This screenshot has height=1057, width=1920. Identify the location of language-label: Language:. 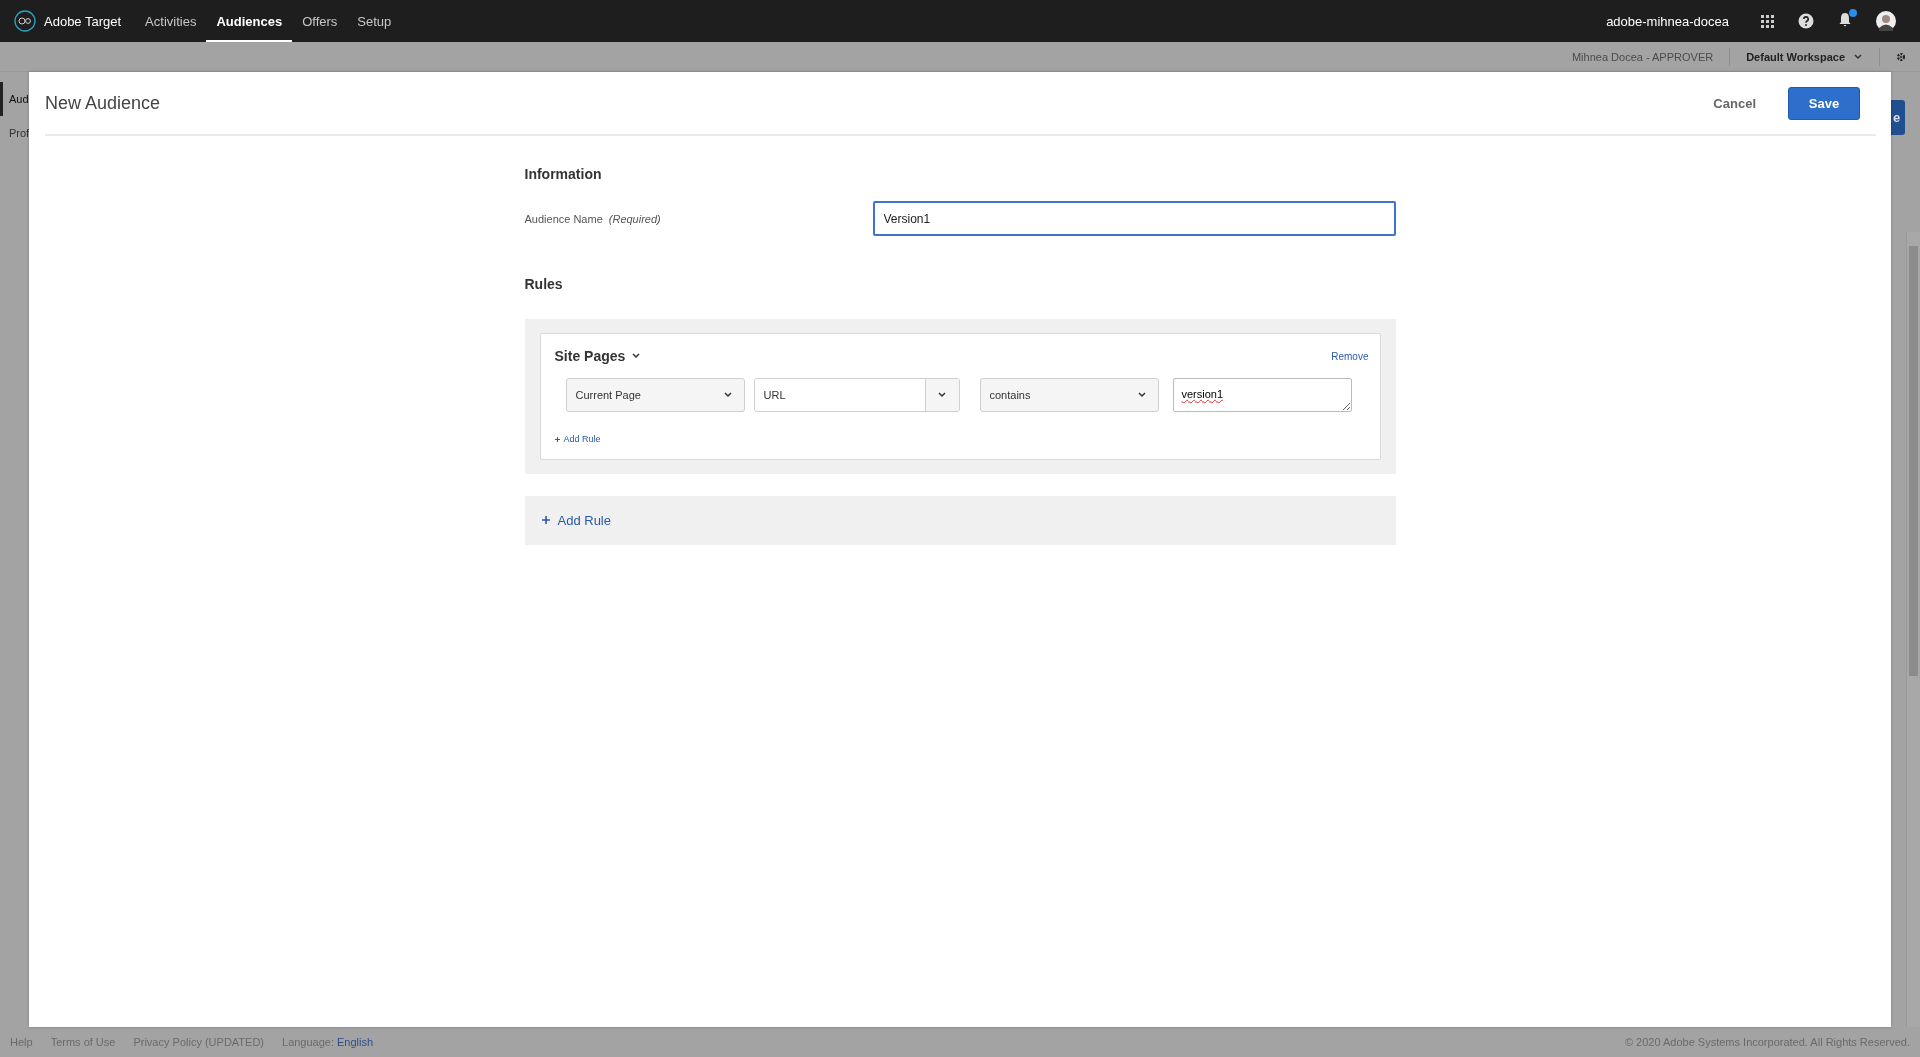
(308, 1042).